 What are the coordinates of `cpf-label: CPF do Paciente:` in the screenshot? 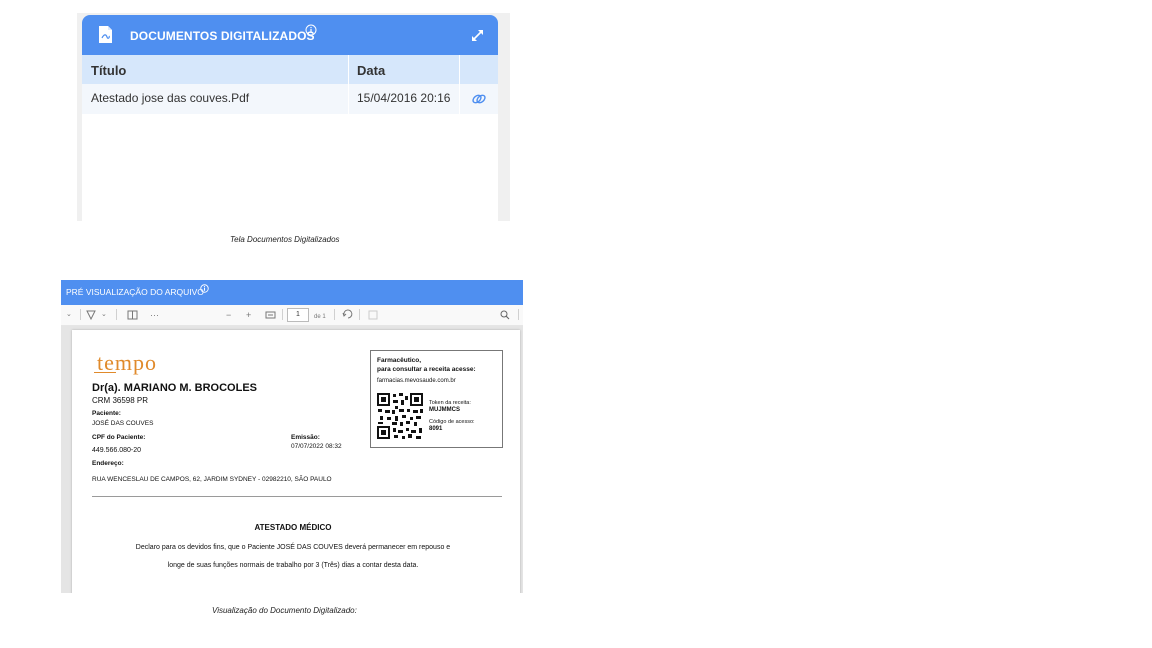 It's located at (119, 437).